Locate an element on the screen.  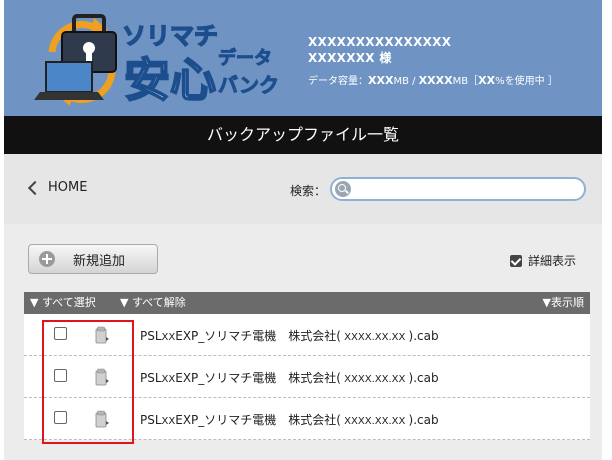
storage-total: XXXX is located at coordinates (435, 80).